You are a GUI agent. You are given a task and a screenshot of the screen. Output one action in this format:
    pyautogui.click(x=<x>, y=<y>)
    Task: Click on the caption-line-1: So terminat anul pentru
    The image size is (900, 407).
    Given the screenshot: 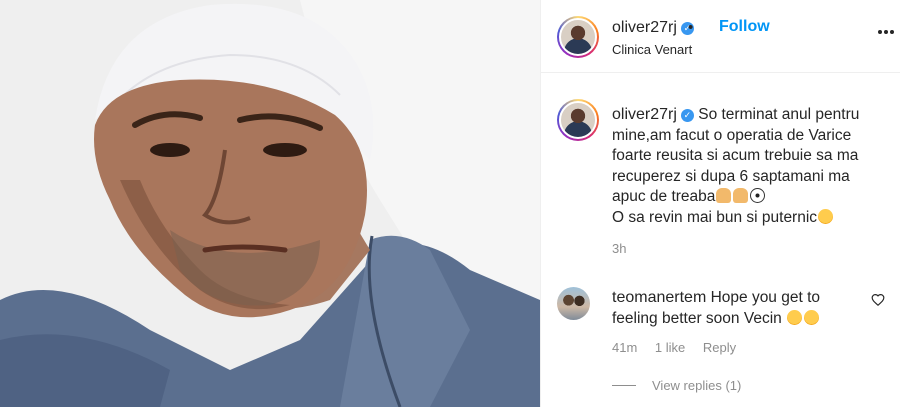 What is the action you would take?
    pyautogui.click(x=779, y=114)
    